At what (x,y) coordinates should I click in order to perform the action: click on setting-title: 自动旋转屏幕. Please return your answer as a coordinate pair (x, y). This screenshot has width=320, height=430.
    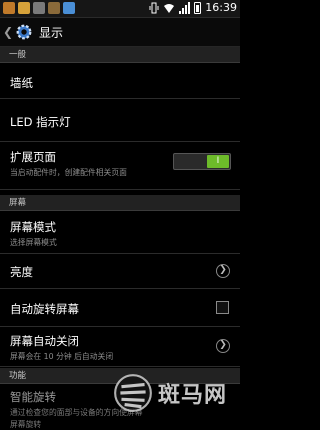
    Looking at the image, I should click on (44, 309).